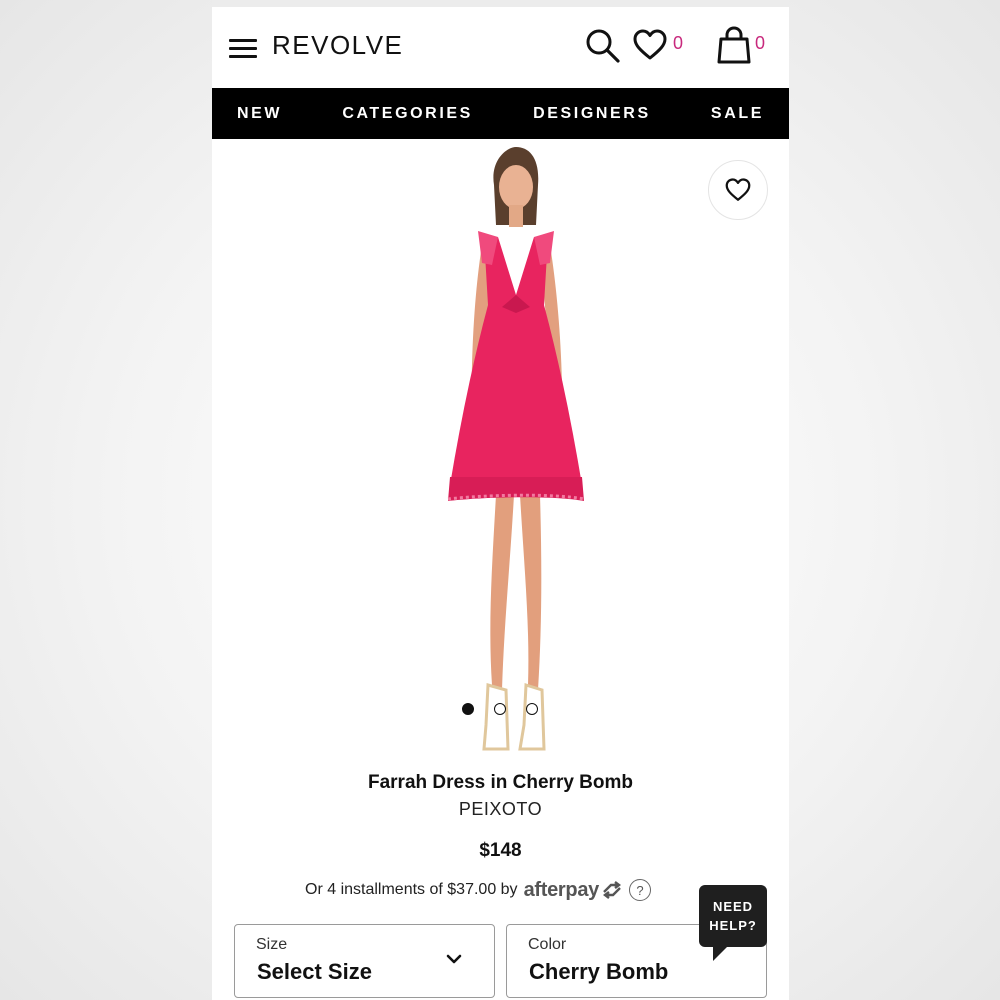  What do you see at coordinates (639, 890) in the screenshot?
I see `afterpay-info-icon: ?` at bounding box center [639, 890].